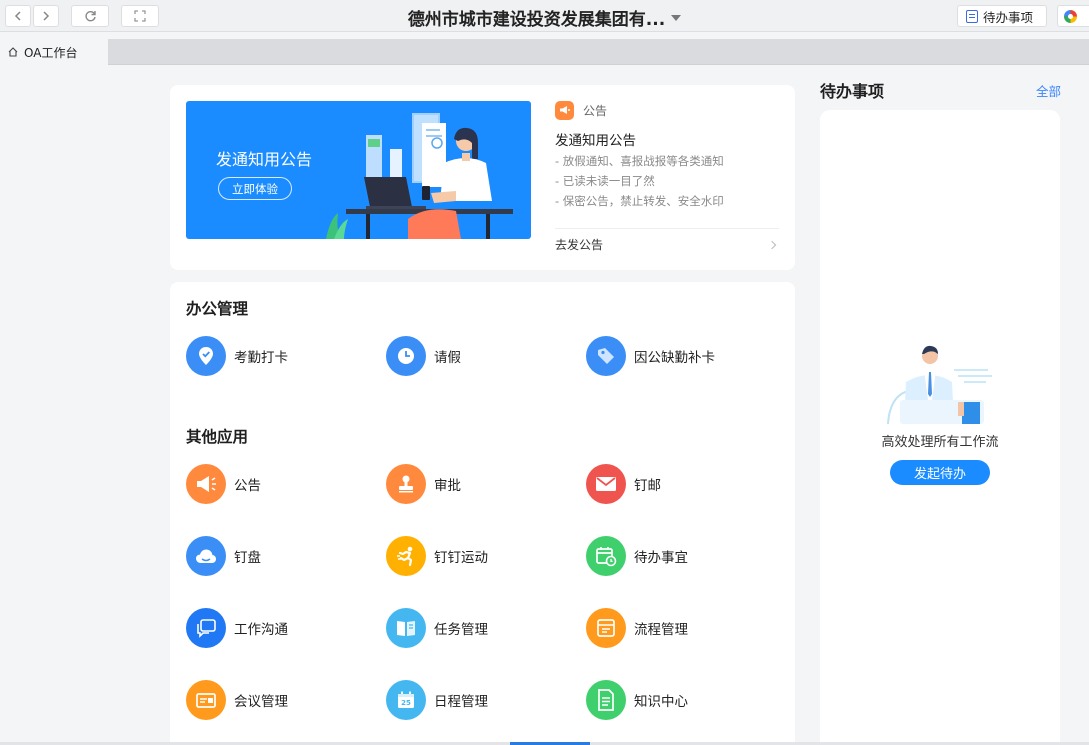 Image resolution: width=1089 pixels, height=745 pixels. What do you see at coordinates (772, 244) in the screenshot?
I see `chevron-right-icon` at bounding box center [772, 244].